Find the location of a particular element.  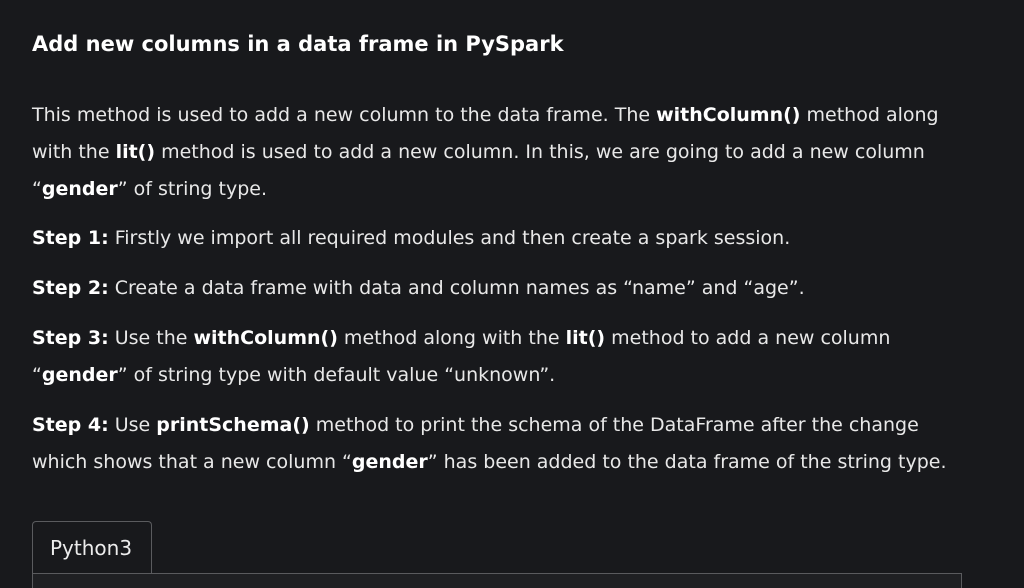

step-text: method along with the is located at coordinates (451, 338).